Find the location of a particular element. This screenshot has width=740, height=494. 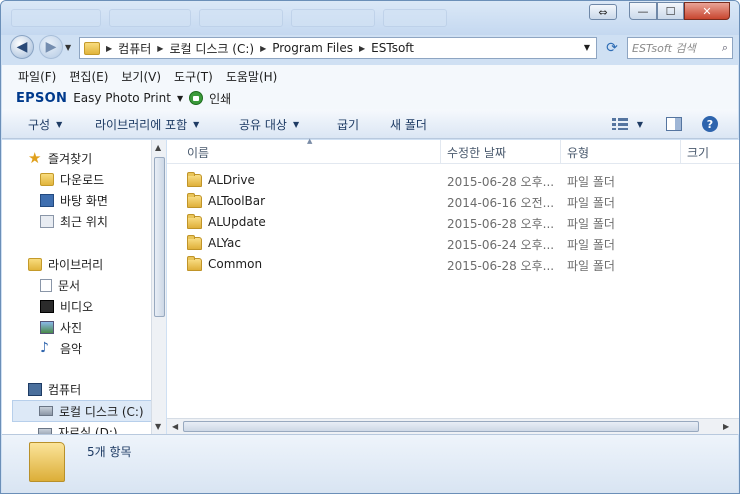

help-button: ? is located at coordinates (710, 124).